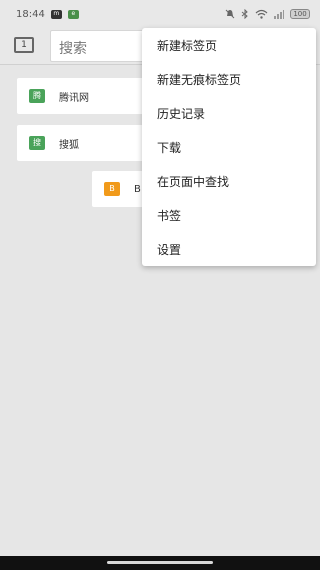 This screenshot has height=570, width=320. Describe the element at coordinates (24, 45) in the screenshot. I see `tab-switcher-button: 1` at that location.